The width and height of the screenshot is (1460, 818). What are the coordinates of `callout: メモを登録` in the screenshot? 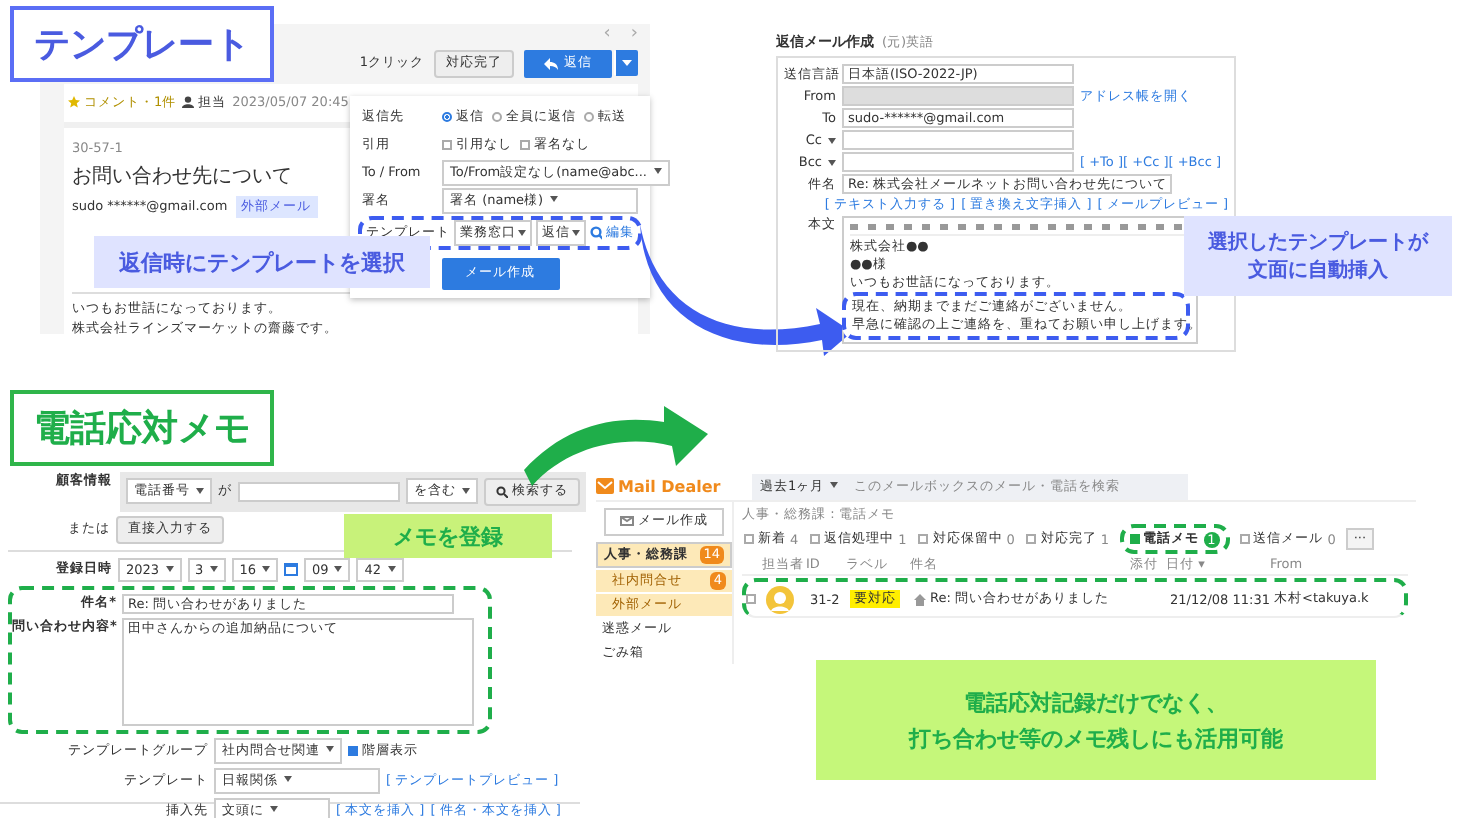 It's located at (448, 536).